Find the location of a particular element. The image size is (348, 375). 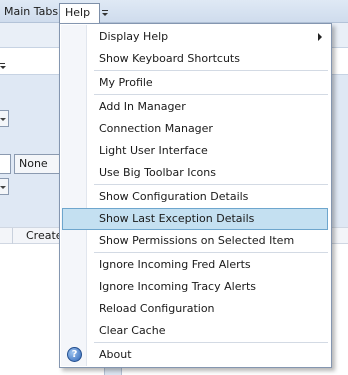

menu-item-ignore-incoming-fred-alerts: Ignore Incoming Fred Alerts is located at coordinates (195, 265).